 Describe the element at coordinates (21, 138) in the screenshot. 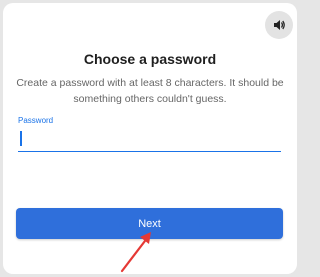

I see `text-cursor` at that location.